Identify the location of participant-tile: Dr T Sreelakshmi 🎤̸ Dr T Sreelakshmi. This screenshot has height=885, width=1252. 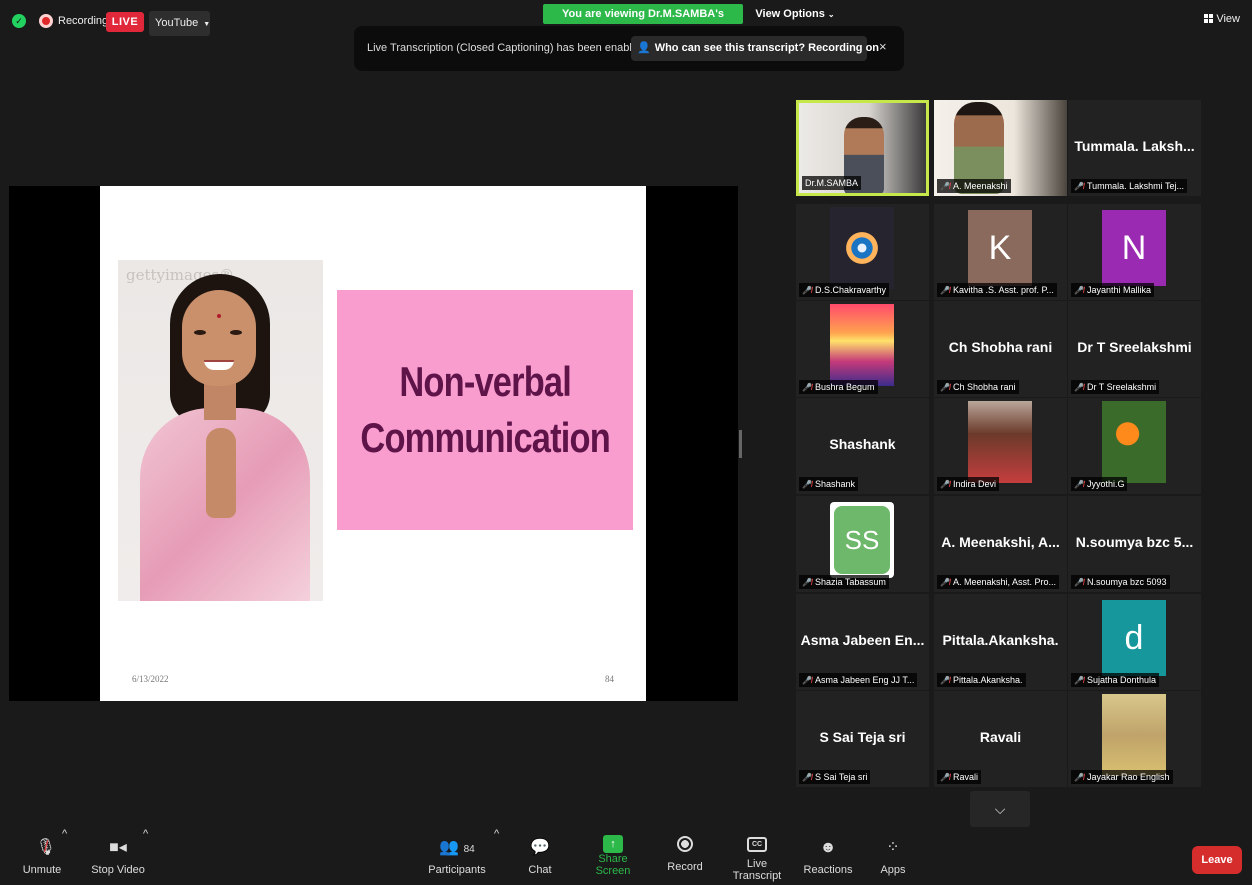
(1134, 349).